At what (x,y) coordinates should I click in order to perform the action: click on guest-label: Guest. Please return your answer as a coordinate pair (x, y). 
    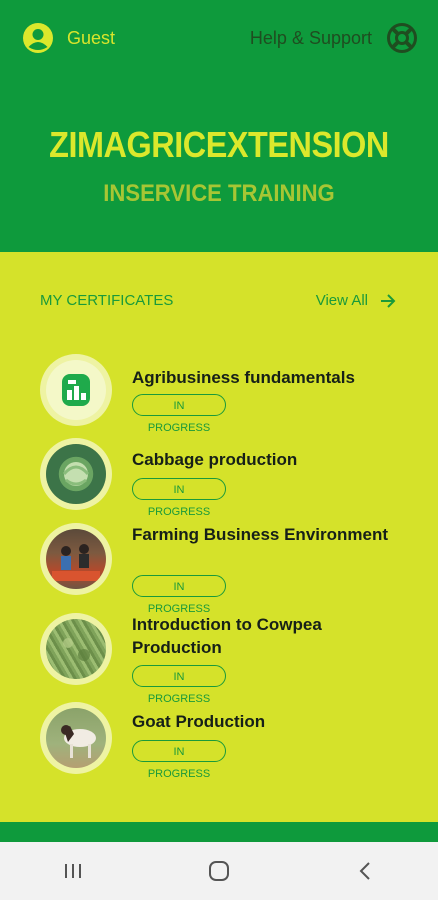
    Looking at the image, I should click on (91, 37).